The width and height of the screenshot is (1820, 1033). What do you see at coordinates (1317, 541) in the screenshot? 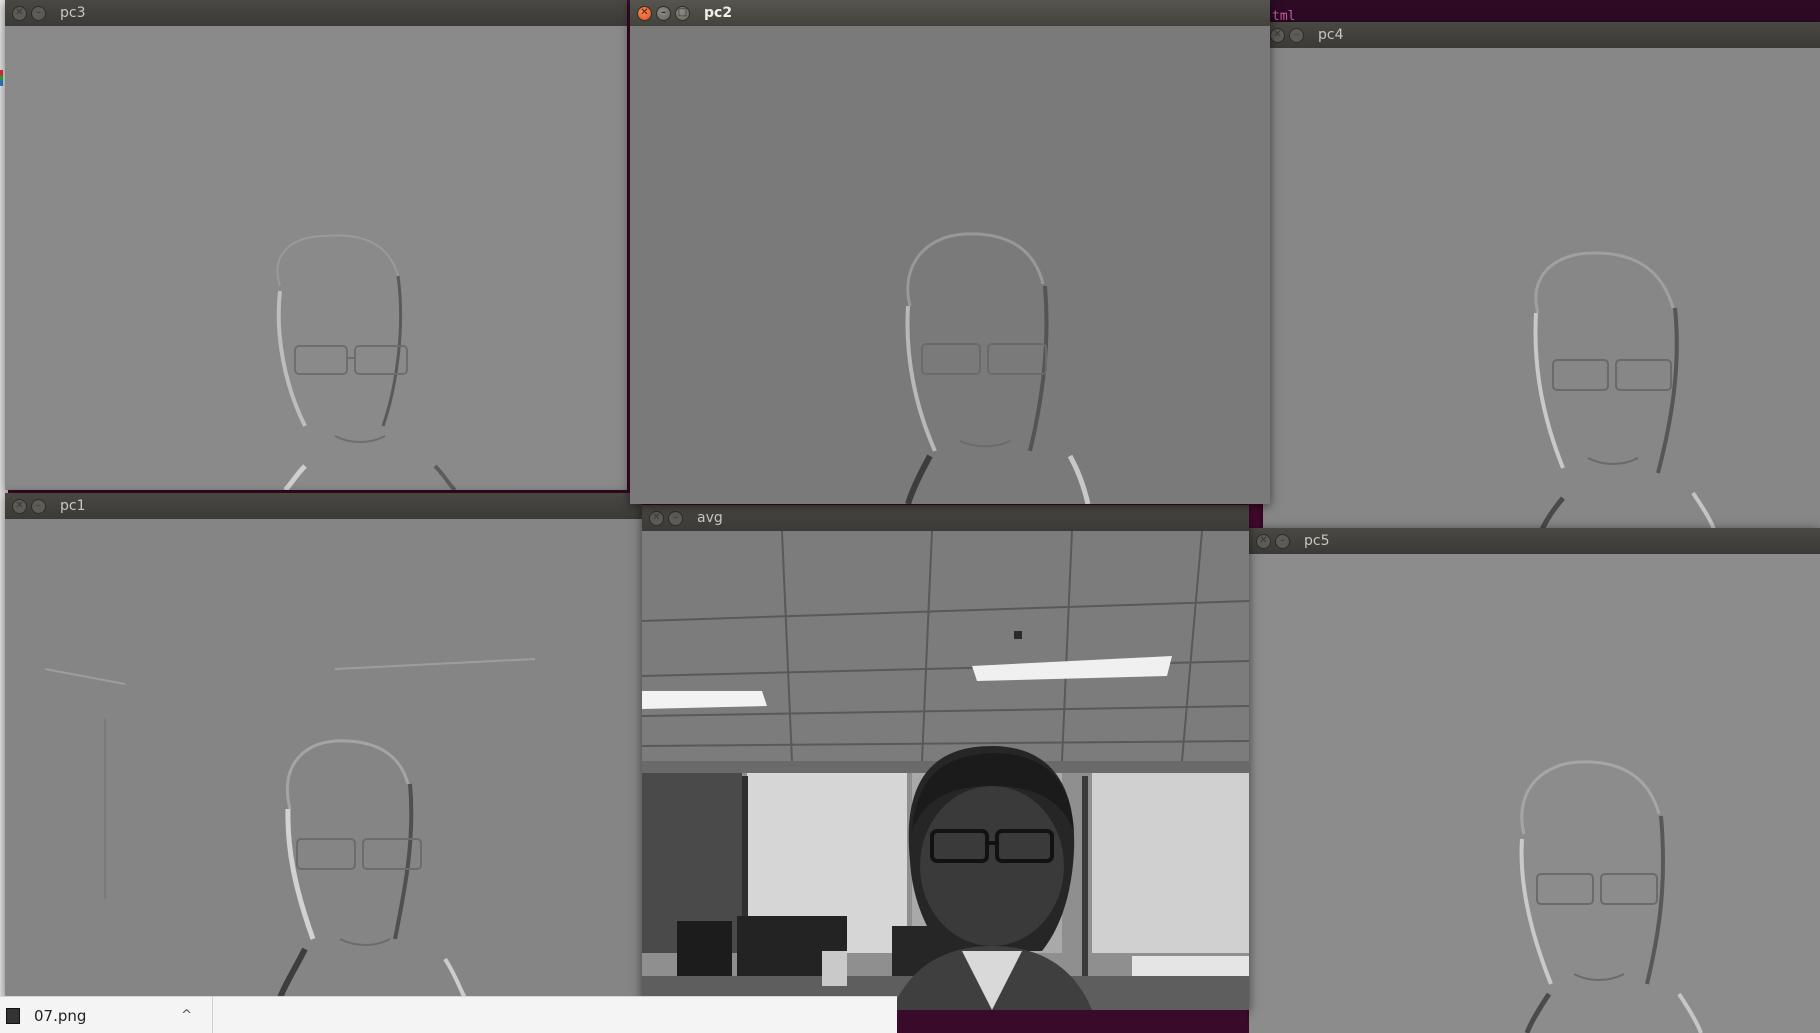
I see `window-title: pc5` at bounding box center [1317, 541].